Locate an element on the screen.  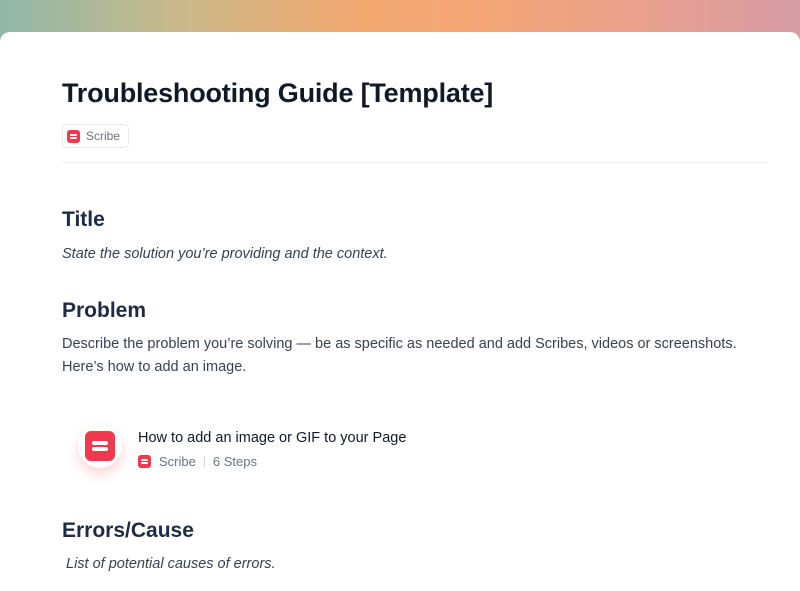
author-name: Scribe is located at coordinates (103, 136).